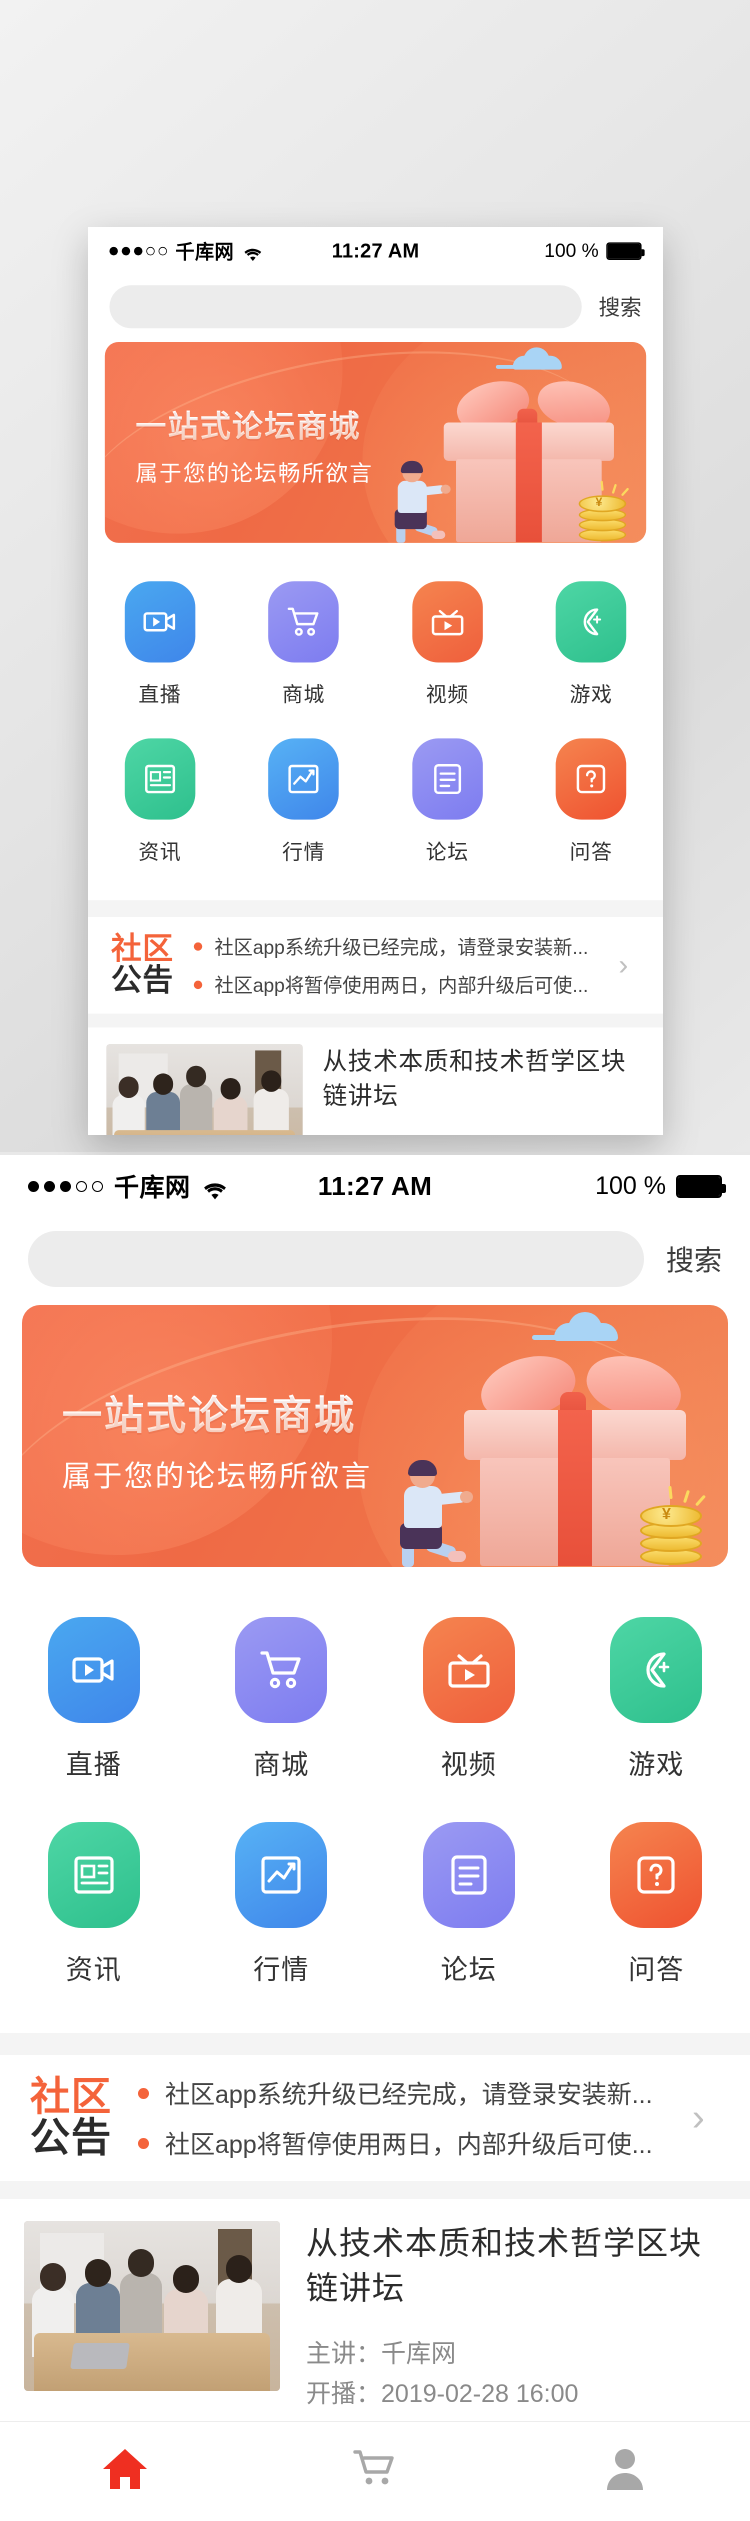  What do you see at coordinates (516, 2354) in the screenshot?
I see `live-item-host: 主讲：千库网` at bounding box center [516, 2354].